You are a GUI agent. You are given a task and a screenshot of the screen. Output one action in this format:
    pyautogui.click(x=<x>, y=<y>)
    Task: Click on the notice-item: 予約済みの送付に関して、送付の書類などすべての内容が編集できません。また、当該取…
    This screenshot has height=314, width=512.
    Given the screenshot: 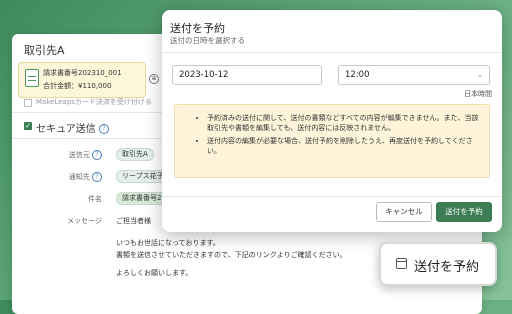 What is the action you would take?
    pyautogui.click(x=343, y=123)
    